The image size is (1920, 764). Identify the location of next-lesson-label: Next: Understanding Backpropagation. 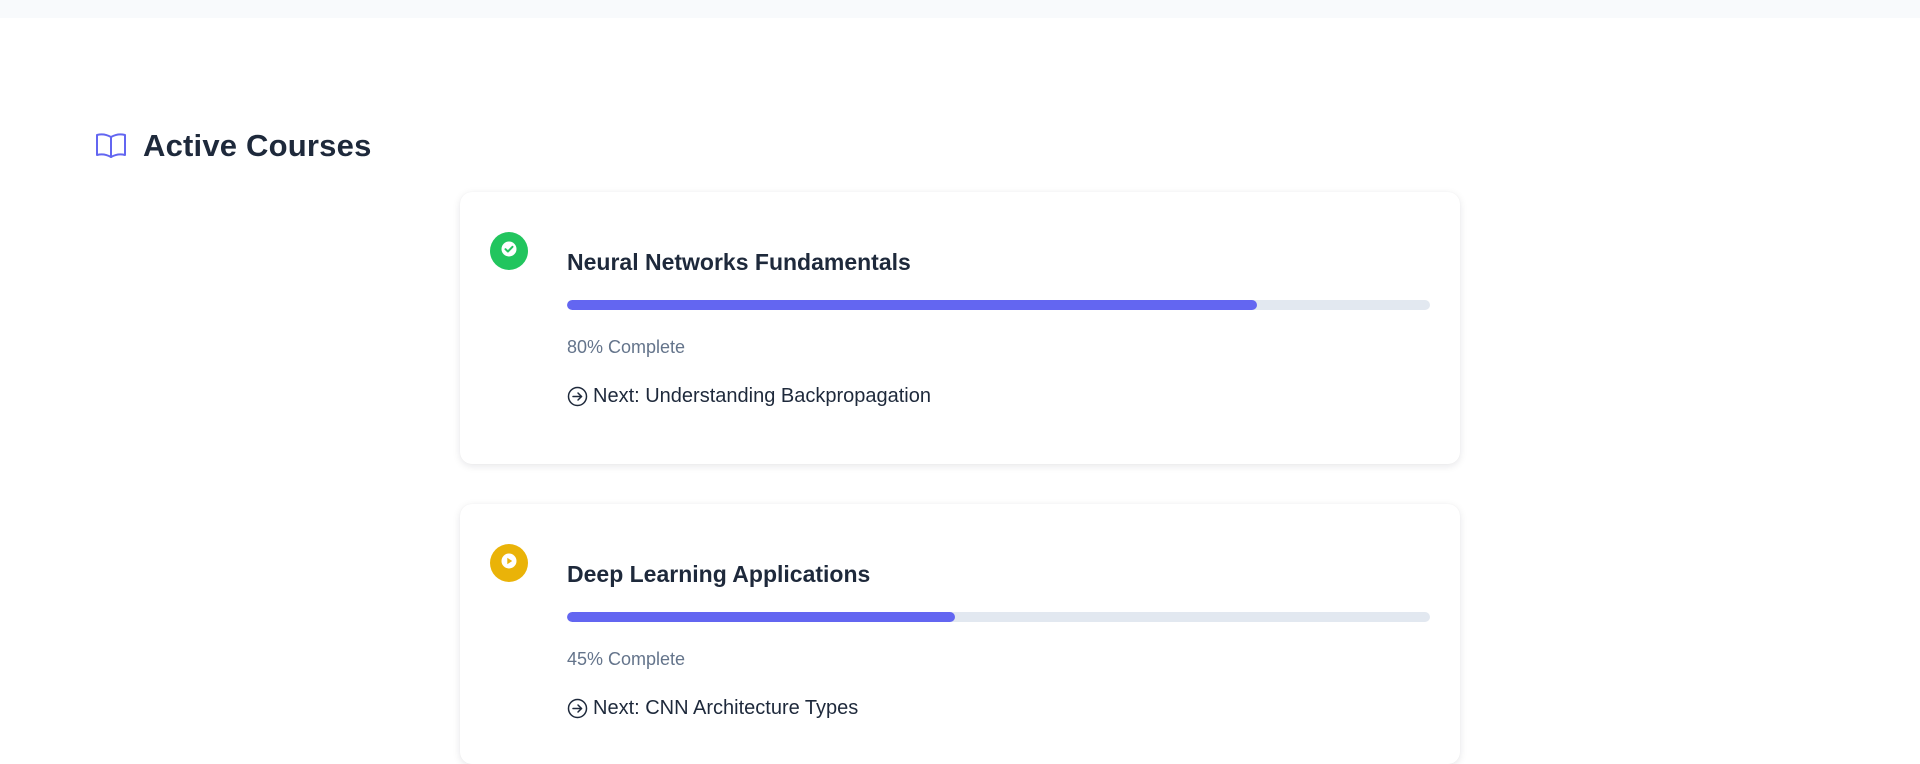
(762, 396).